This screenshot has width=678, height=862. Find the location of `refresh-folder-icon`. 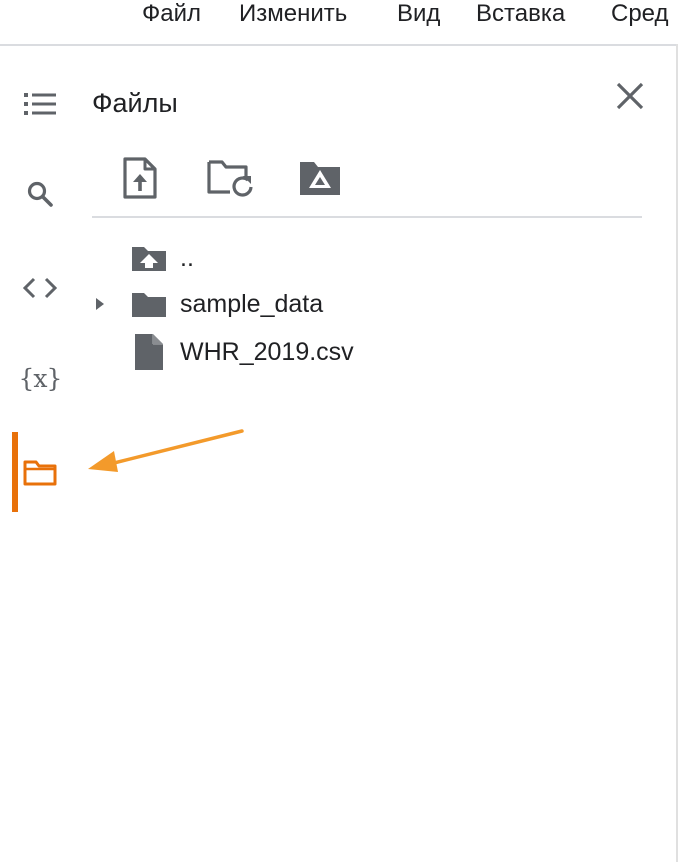

refresh-folder-icon is located at coordinates (230, 178).